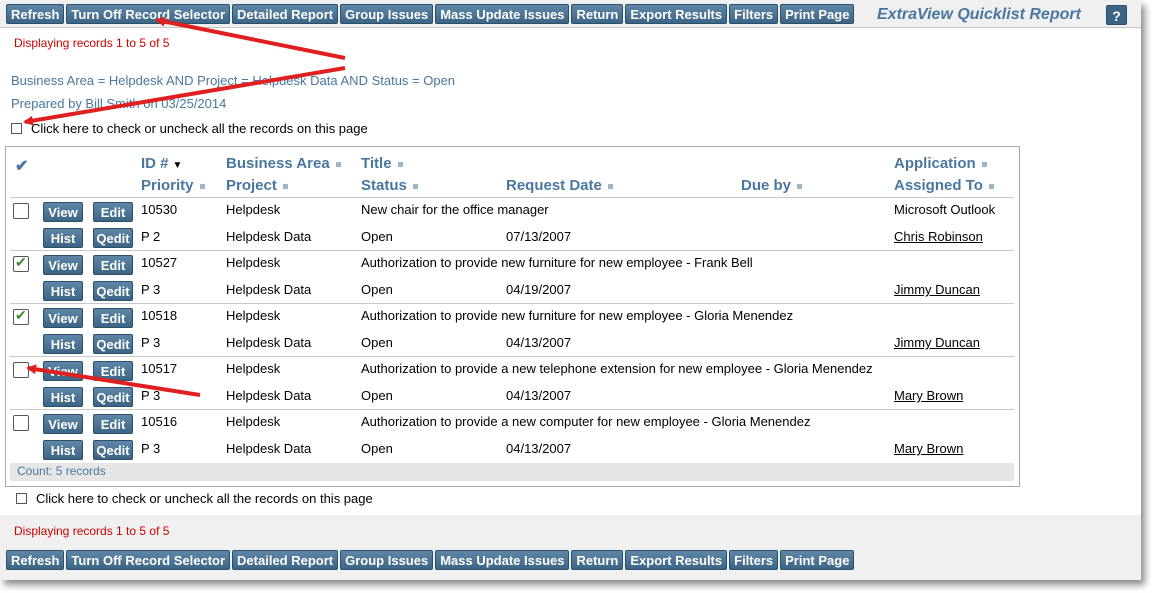  Describe the element at coordinates (559, 185) in the screenshot. I see `column-header-request-date: Request Date` at that location.